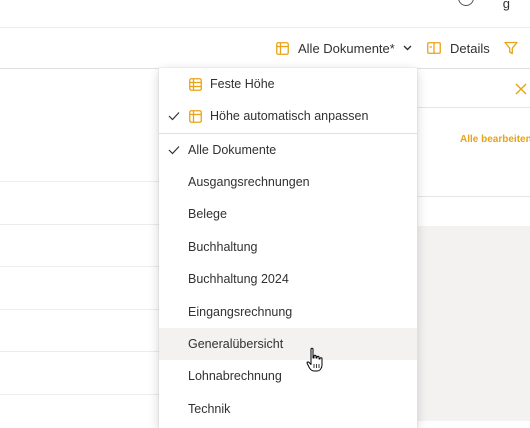 The width and height of the screenshot is (530, 428). Describe the element at coordinates (495, 139) in the screenshot. I see `edit-all-link: Alle bearbeiten` at that location.